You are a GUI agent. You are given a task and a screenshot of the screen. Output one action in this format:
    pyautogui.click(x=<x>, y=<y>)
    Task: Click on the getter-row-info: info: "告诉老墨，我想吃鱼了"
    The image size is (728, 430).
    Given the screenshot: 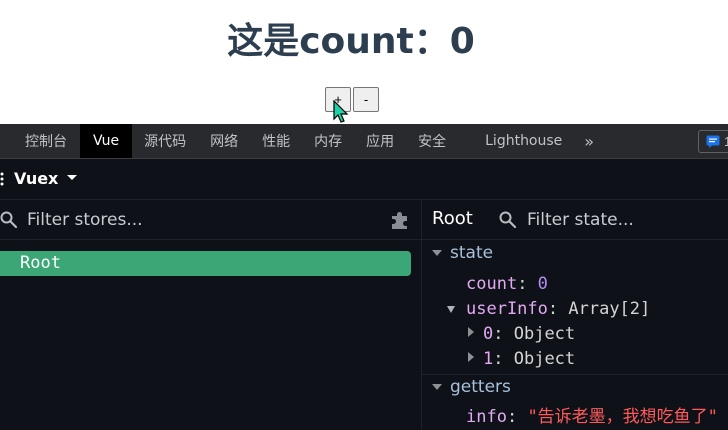 What is the action you would take?
    pyautogui.click(x=592, y=417)
    